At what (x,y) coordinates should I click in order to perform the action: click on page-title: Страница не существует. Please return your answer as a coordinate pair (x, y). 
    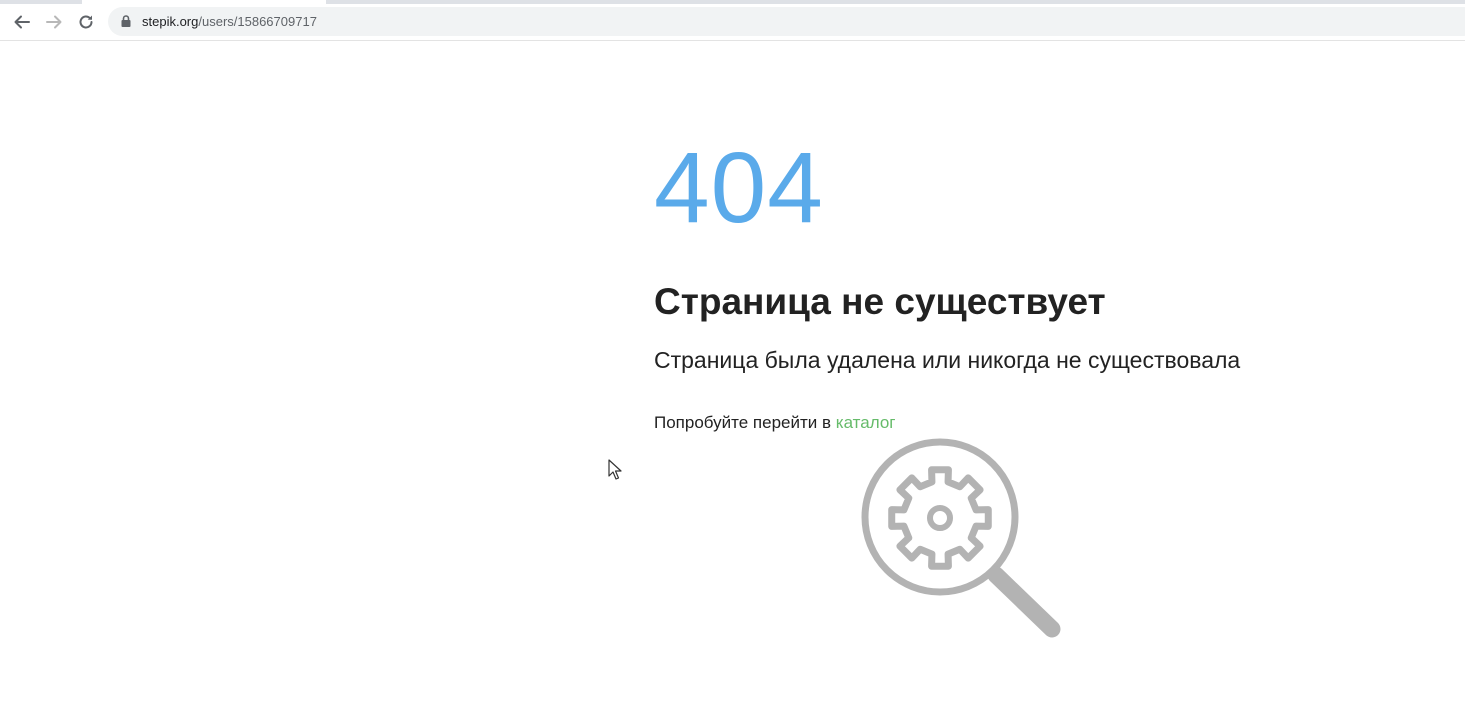
    Looking at the image, I should click on (880, 301).